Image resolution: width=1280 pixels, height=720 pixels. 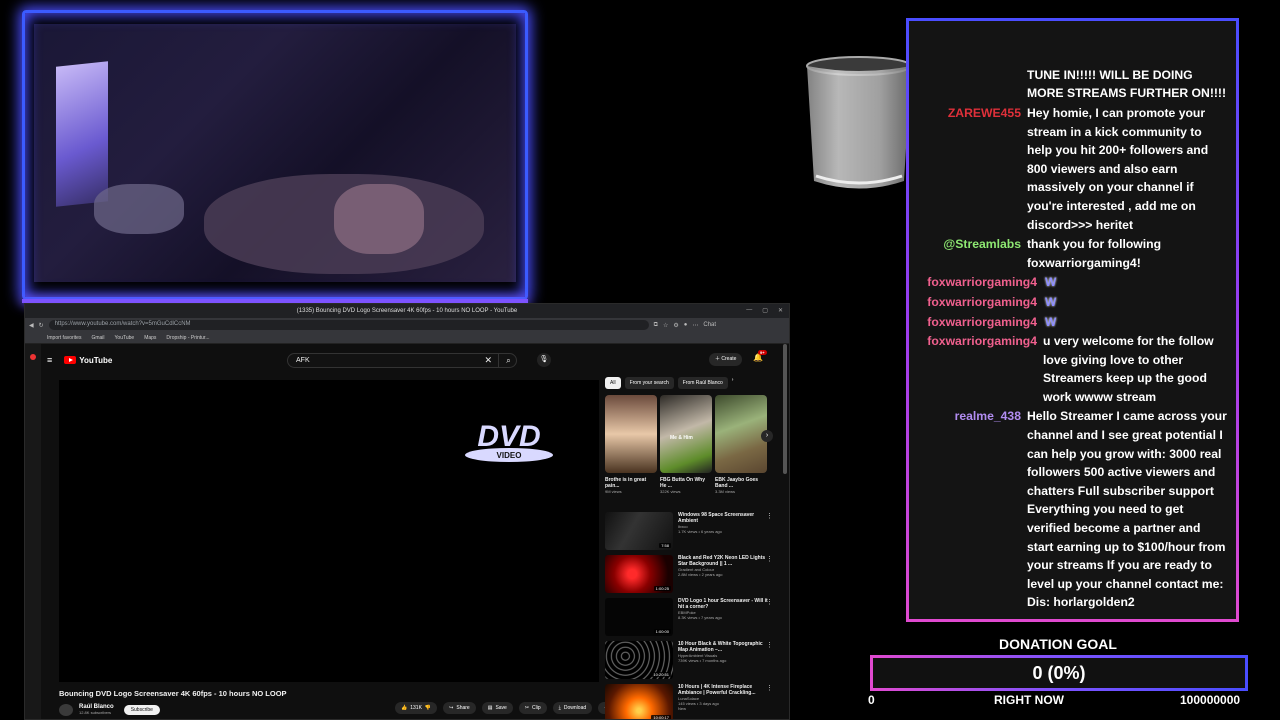 What do you see at coordinates (1059, 673) in the screenshot?
I see `donation-progress-bar: 0 (0%)` at bounding box center [1059, 673].